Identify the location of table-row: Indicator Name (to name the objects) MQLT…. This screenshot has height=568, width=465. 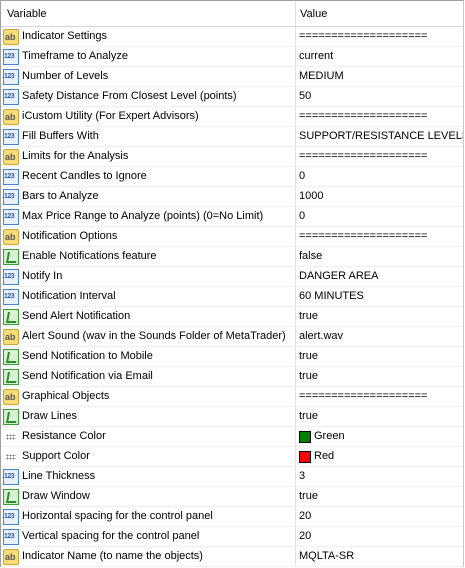
(232, 557).